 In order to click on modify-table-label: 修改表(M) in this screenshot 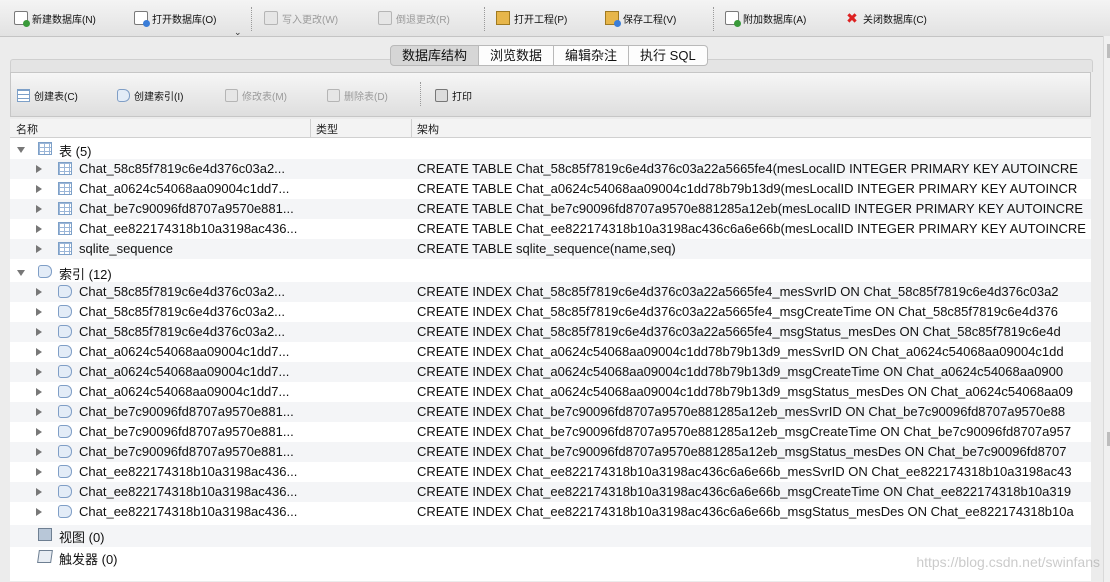, I will do `click(264, 97)`.